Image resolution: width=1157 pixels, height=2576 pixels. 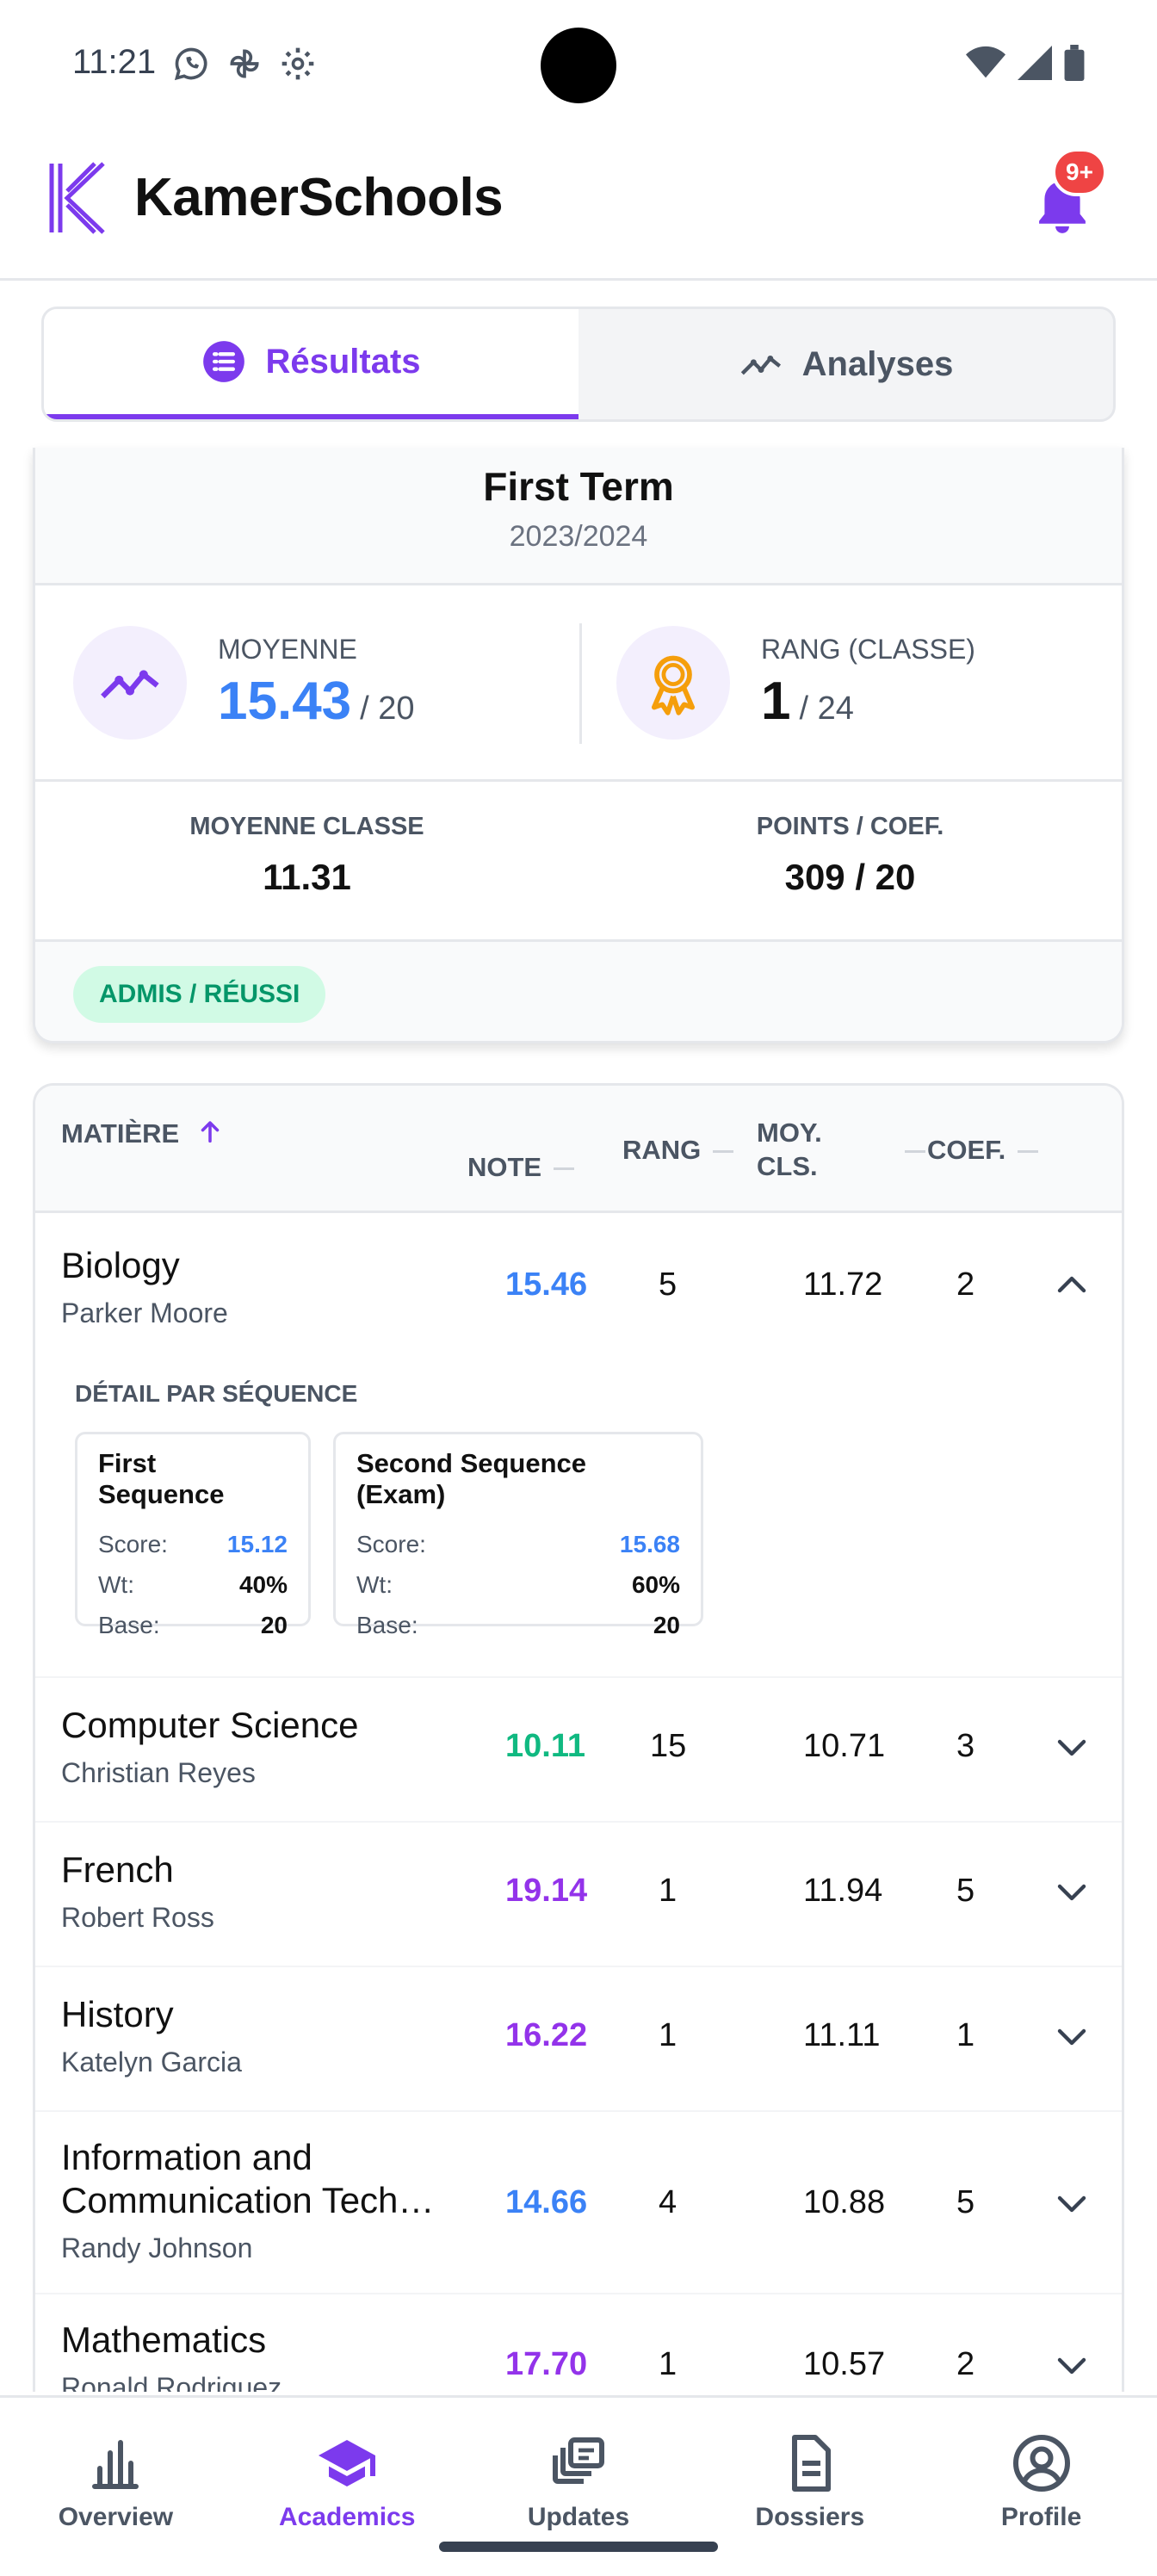 What do you see at coordinates (274, 1624) in the screenshot?
I see `sequence-base: 20` at bounding box center [274, 1624].